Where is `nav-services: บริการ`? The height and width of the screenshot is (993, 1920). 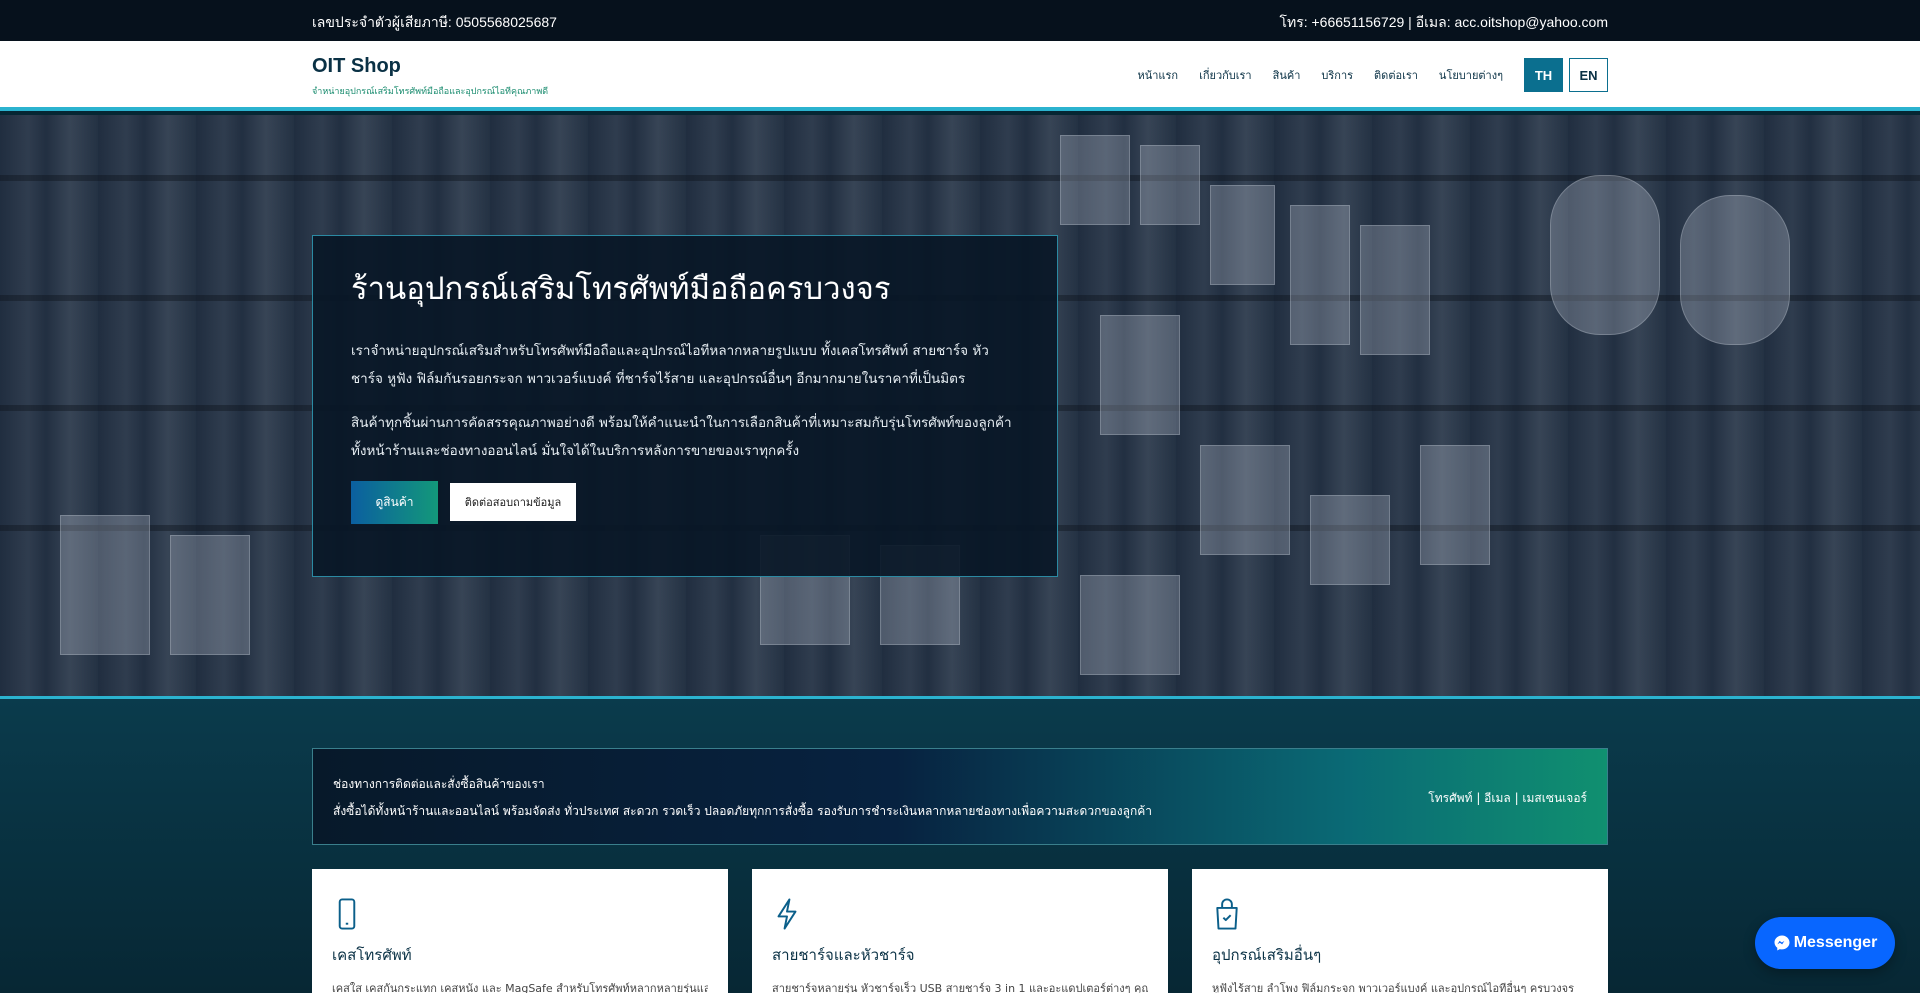 nav-services: บริการ is located at coordinates (1337, 75).